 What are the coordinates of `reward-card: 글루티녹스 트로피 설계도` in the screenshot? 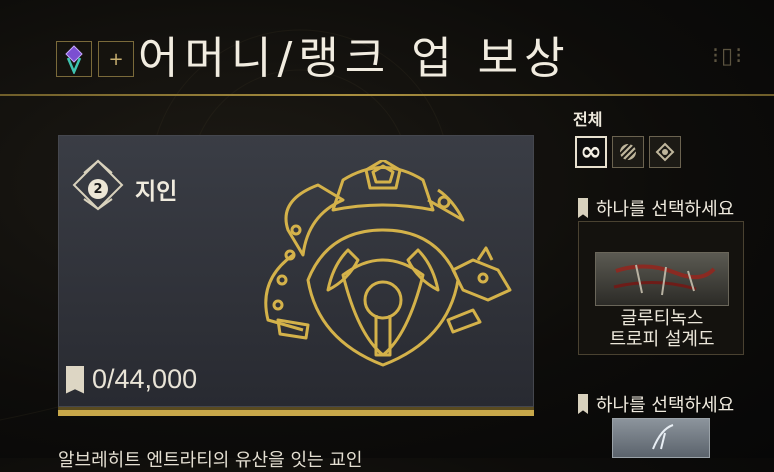 It's located at (661, 288).